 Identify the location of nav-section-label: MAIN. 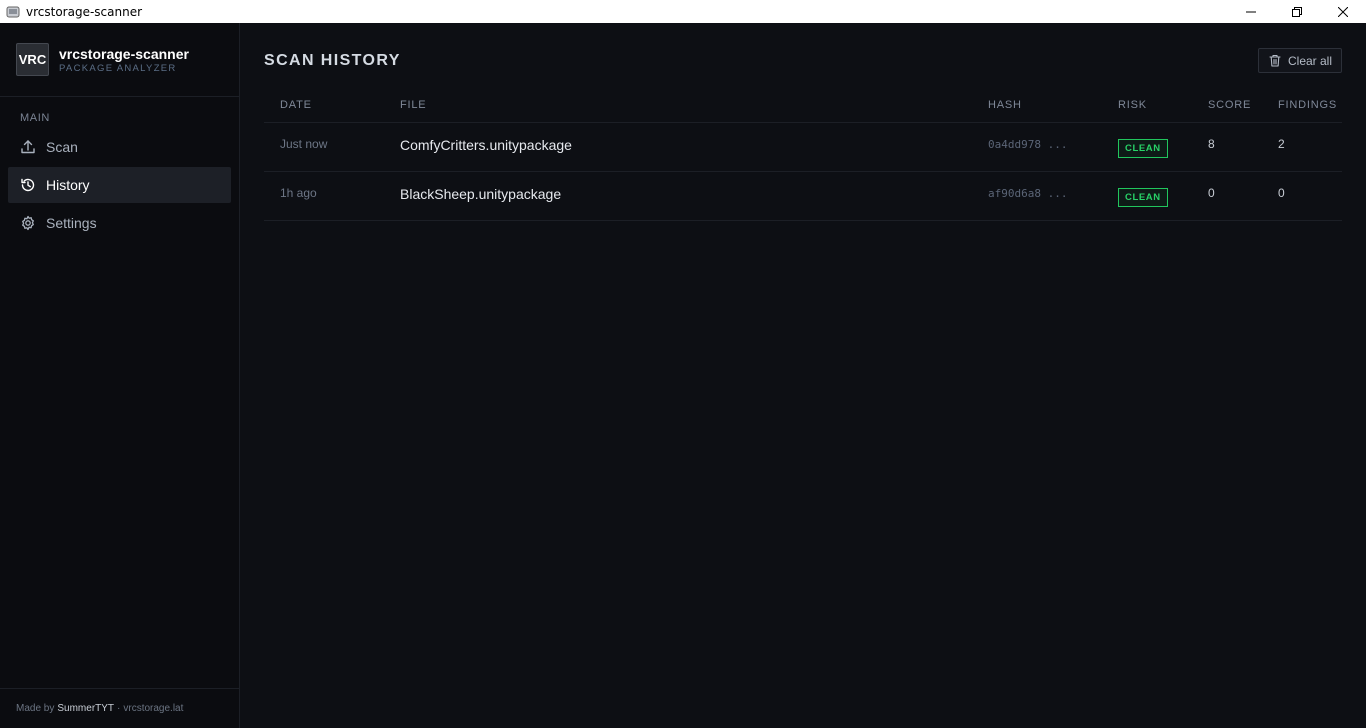
(35, 118).